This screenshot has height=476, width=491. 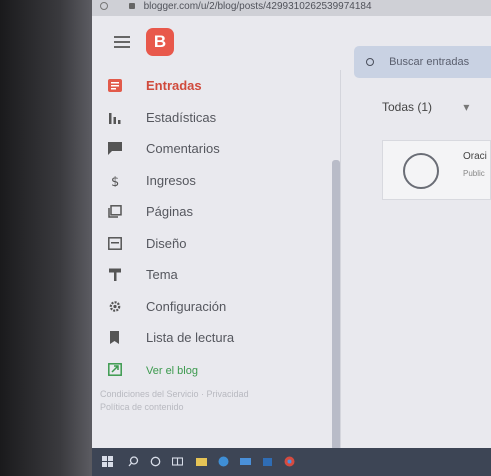 What do you see at coordinates (223, 461) in the screenshot?
I see `edge-browser-icon` at bounding box center [223, 461].